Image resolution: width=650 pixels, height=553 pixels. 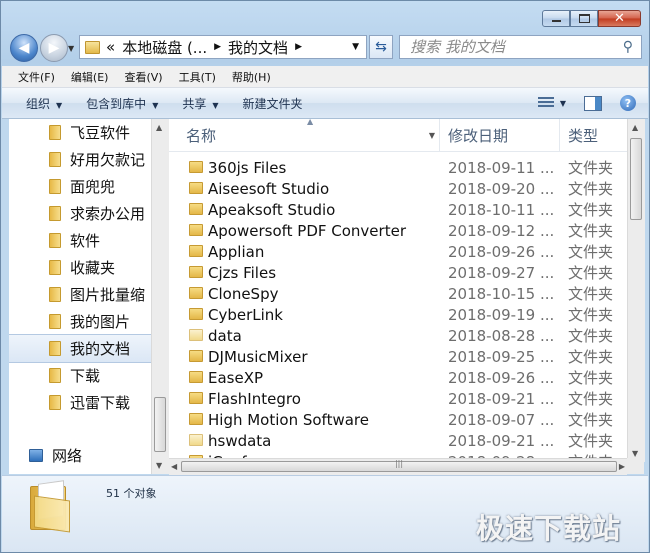 I want to click on file-name: Apeaksoft Studio, so click(x=272, y=209).